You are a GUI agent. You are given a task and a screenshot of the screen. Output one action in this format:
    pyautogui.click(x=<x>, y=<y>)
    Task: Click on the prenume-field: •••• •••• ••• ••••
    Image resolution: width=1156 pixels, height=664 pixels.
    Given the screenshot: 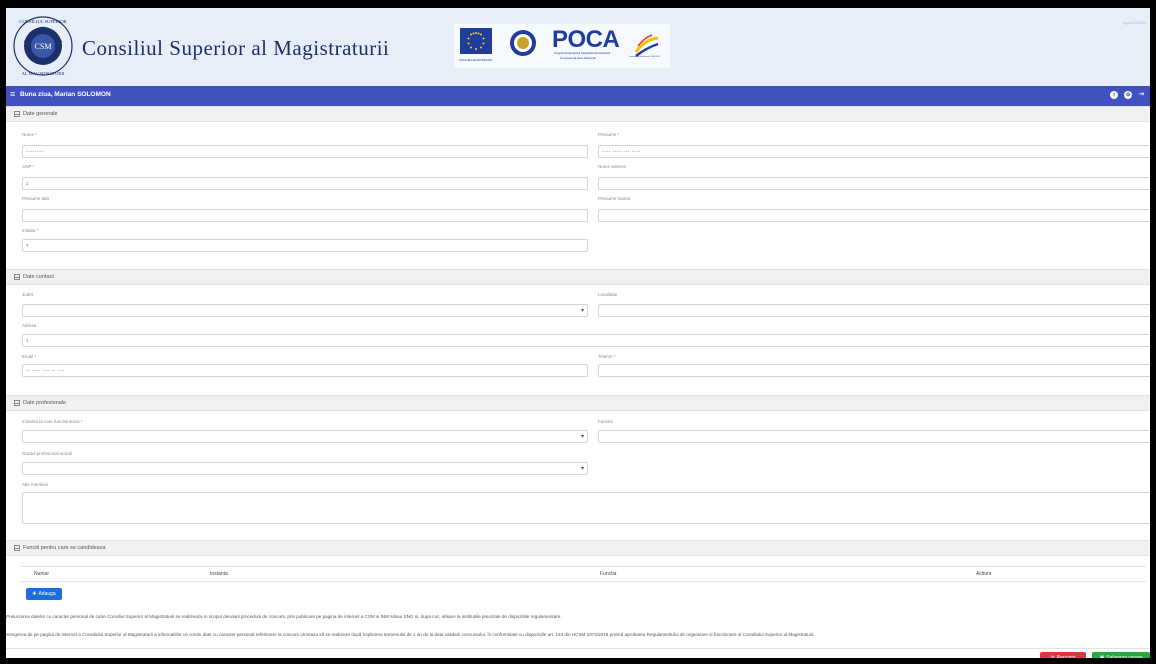 What is the action you would take?
    pyautogui.click(x=874, y=151)
    